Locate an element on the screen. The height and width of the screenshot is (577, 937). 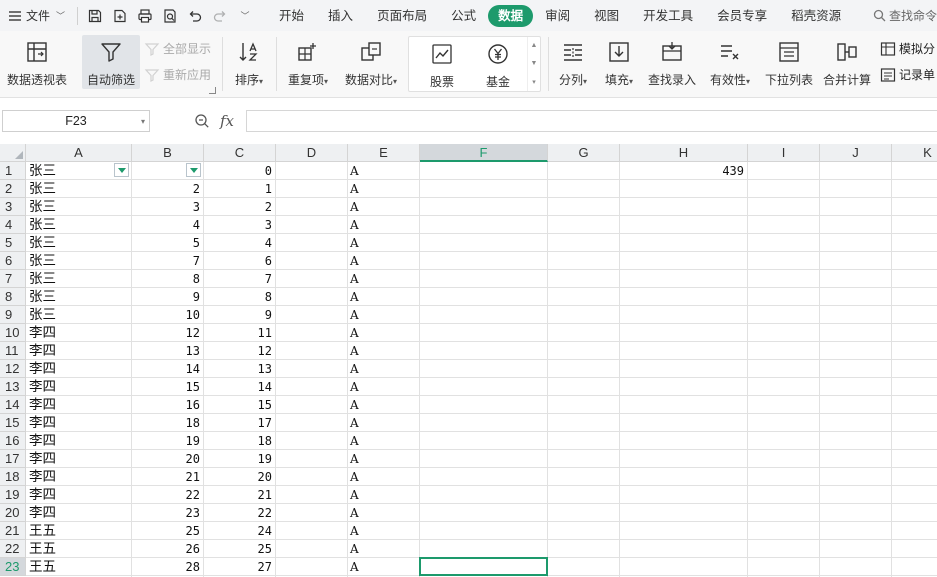
row-header: 10 is located at coordinates (13, 333).